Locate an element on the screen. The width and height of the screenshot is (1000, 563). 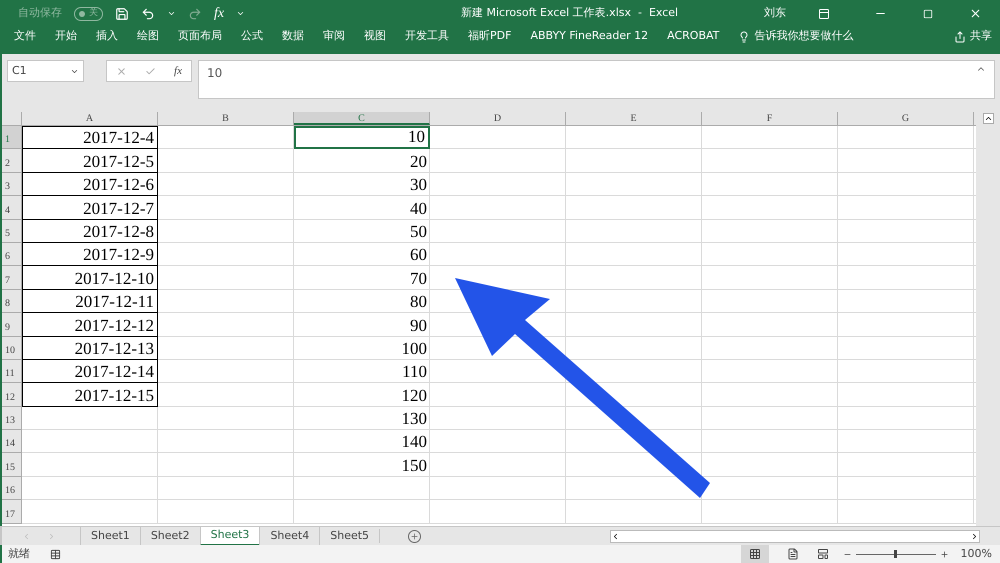
row-header: 9 is located at coordinates (12, 325).